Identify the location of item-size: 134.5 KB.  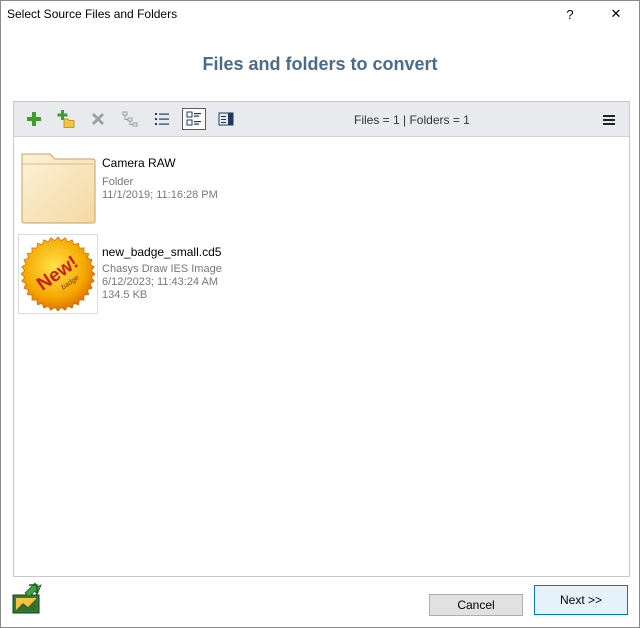
(125, 295).